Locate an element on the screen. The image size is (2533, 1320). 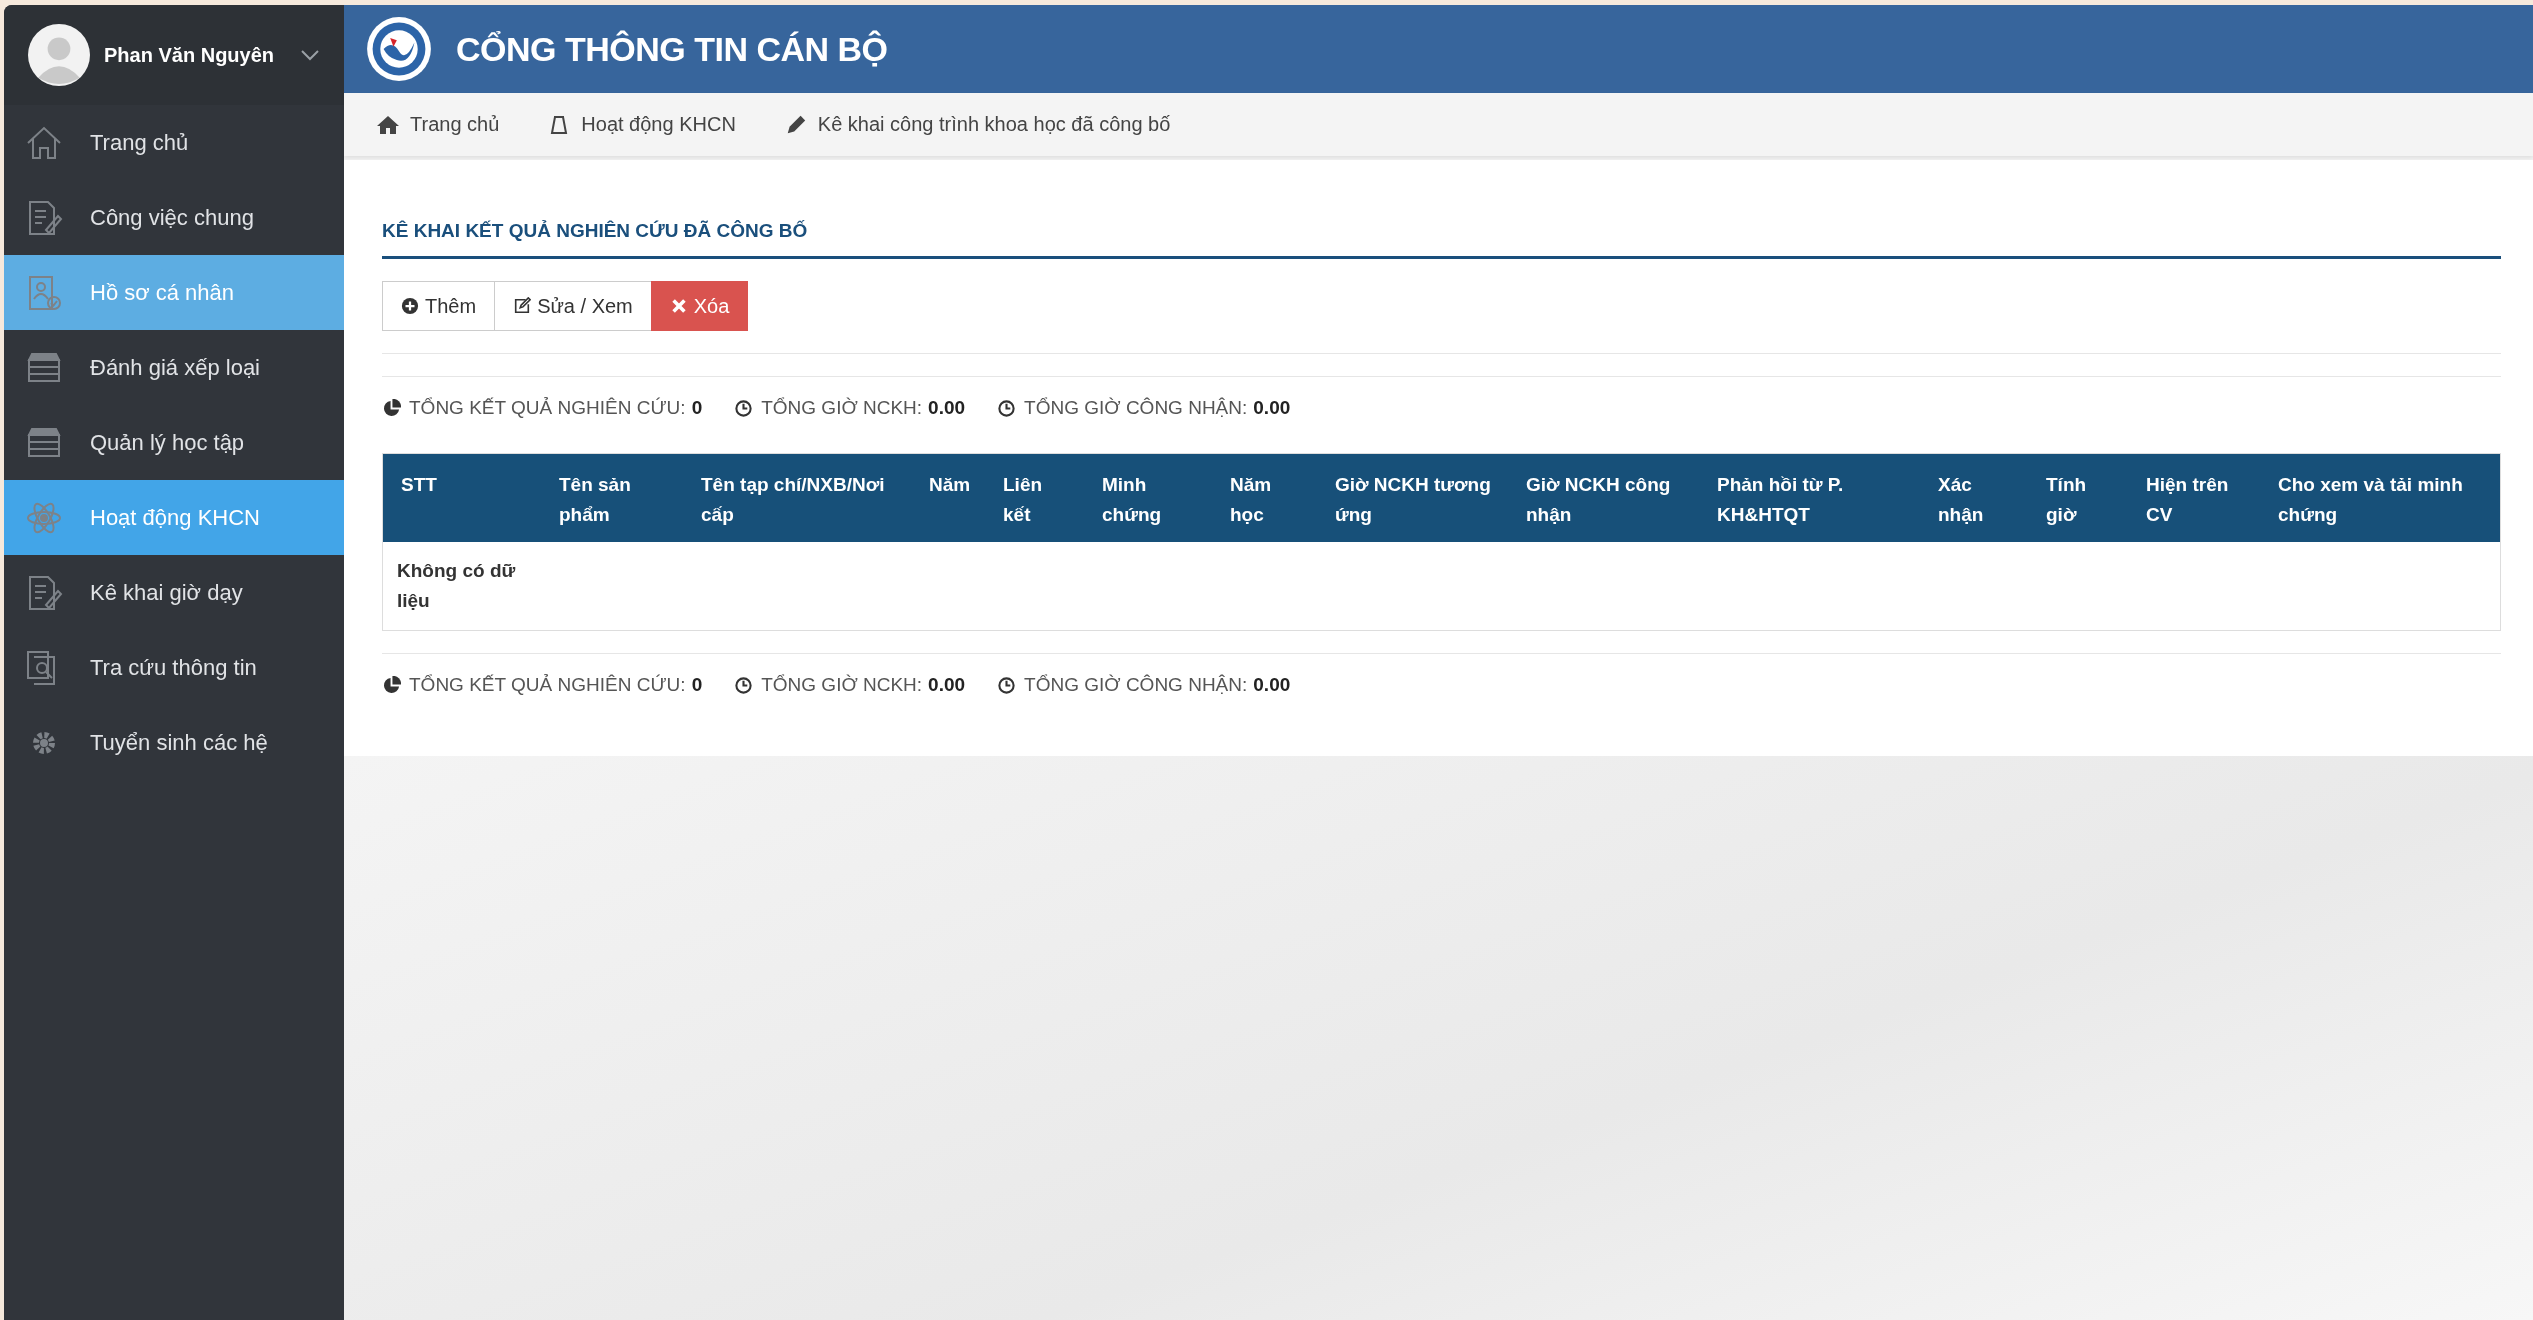
delete-button: Xóa is located at coordinates (699, 306).